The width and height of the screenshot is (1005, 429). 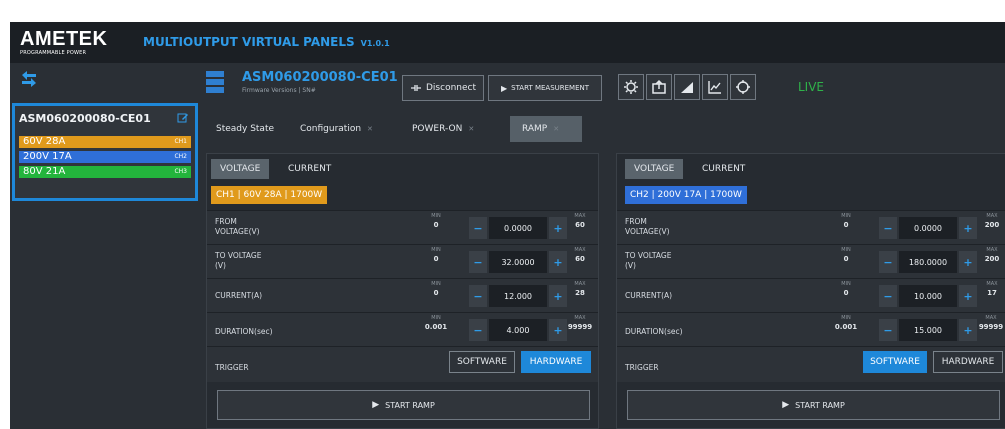 I want to click on min-number: 0.001, so click(x=436, y=327).